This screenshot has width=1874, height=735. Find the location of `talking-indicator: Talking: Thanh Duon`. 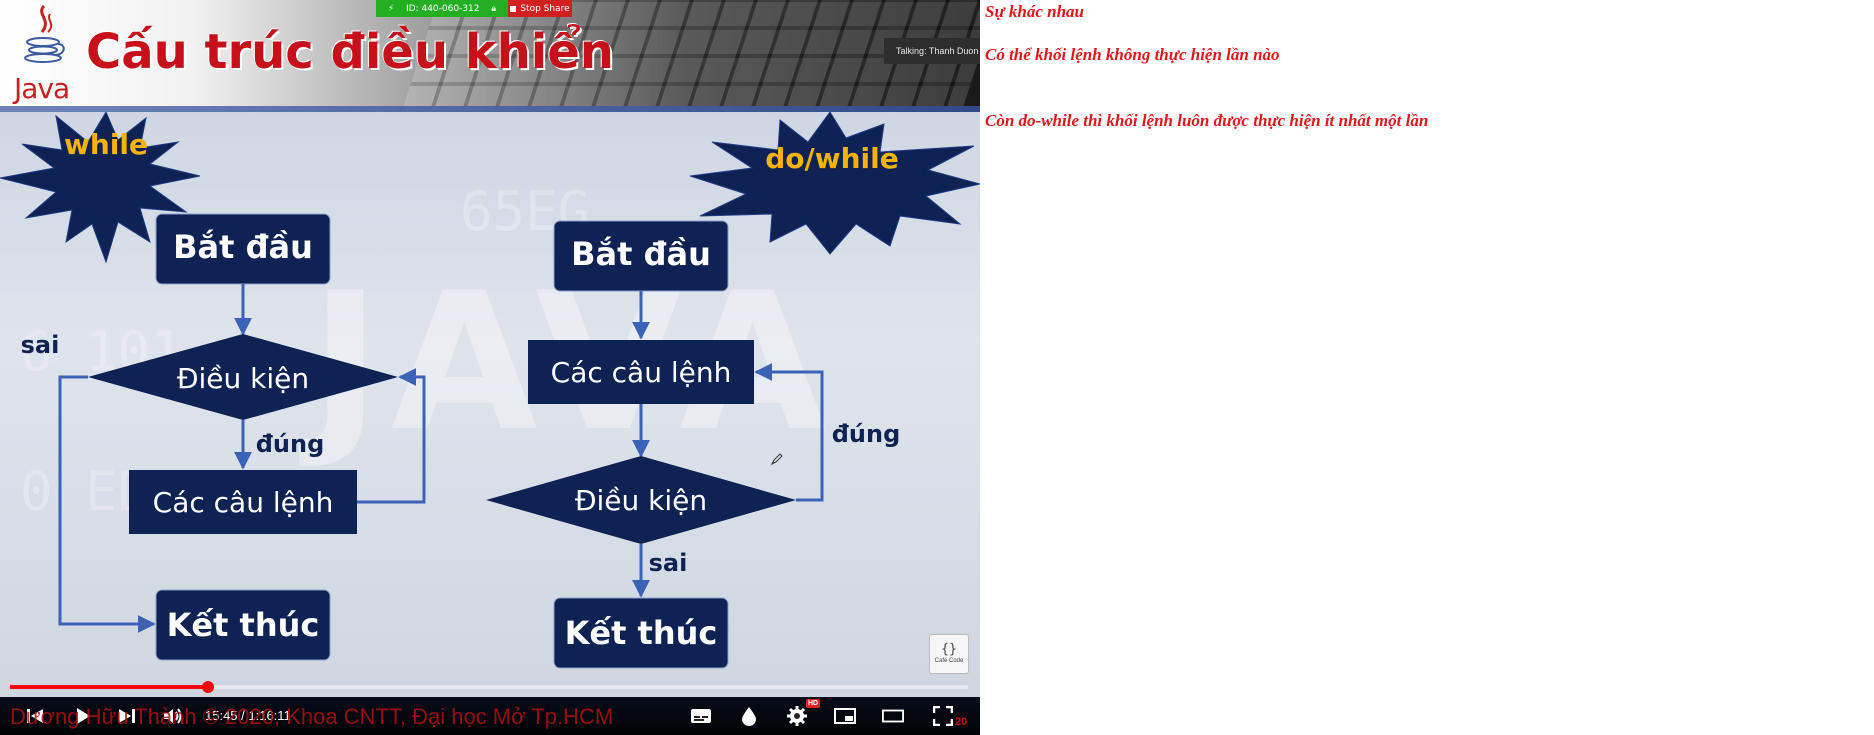

talking-indicator: Talking: Thanh Duon is located at coordinates (932, 51).